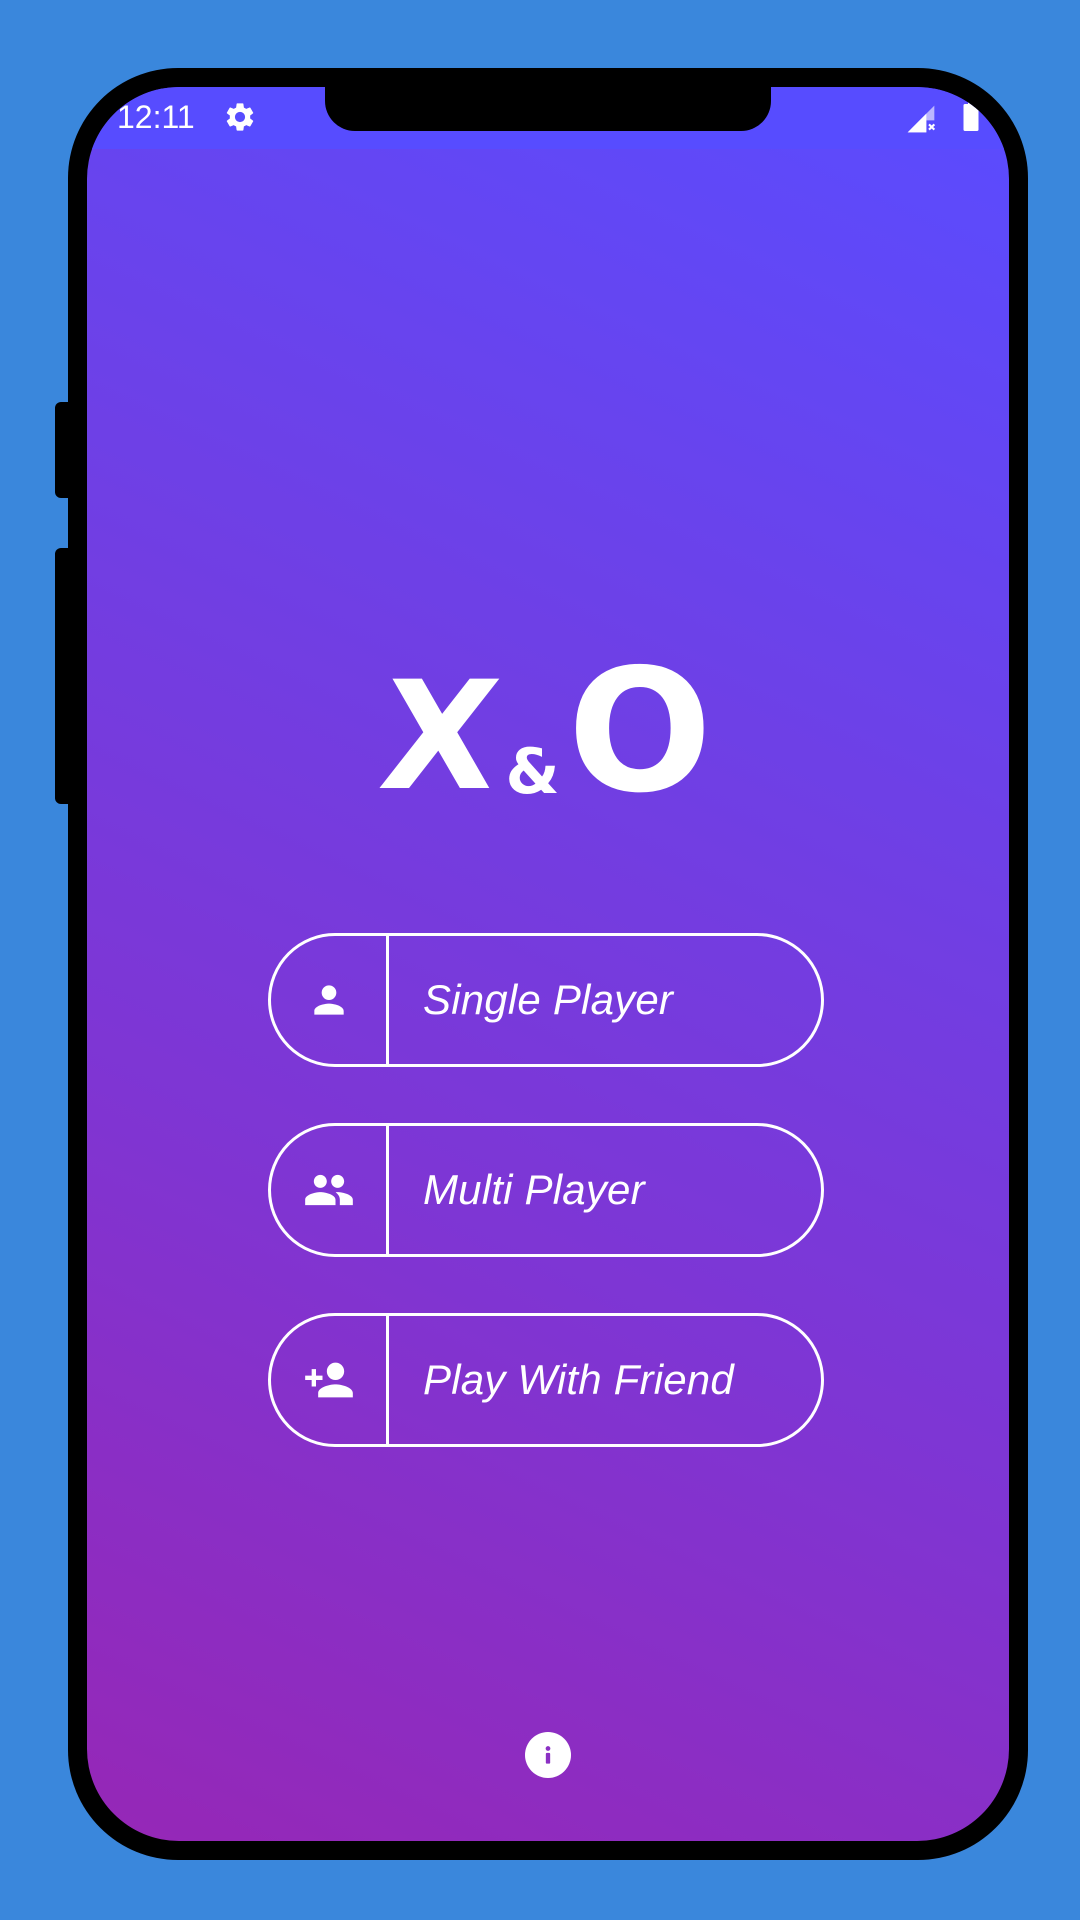  I want to click on info-button, so click(548, 1755).